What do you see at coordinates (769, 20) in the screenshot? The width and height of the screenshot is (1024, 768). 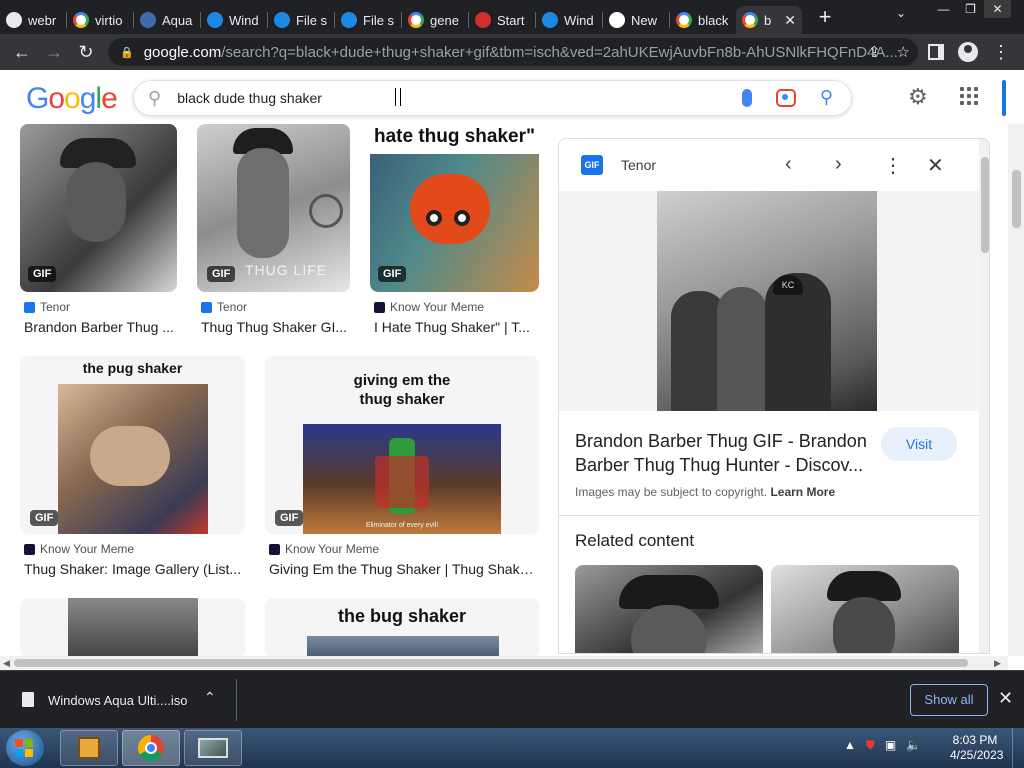 I see `browser-tab: b ✕` at bounding box center [769, 20].